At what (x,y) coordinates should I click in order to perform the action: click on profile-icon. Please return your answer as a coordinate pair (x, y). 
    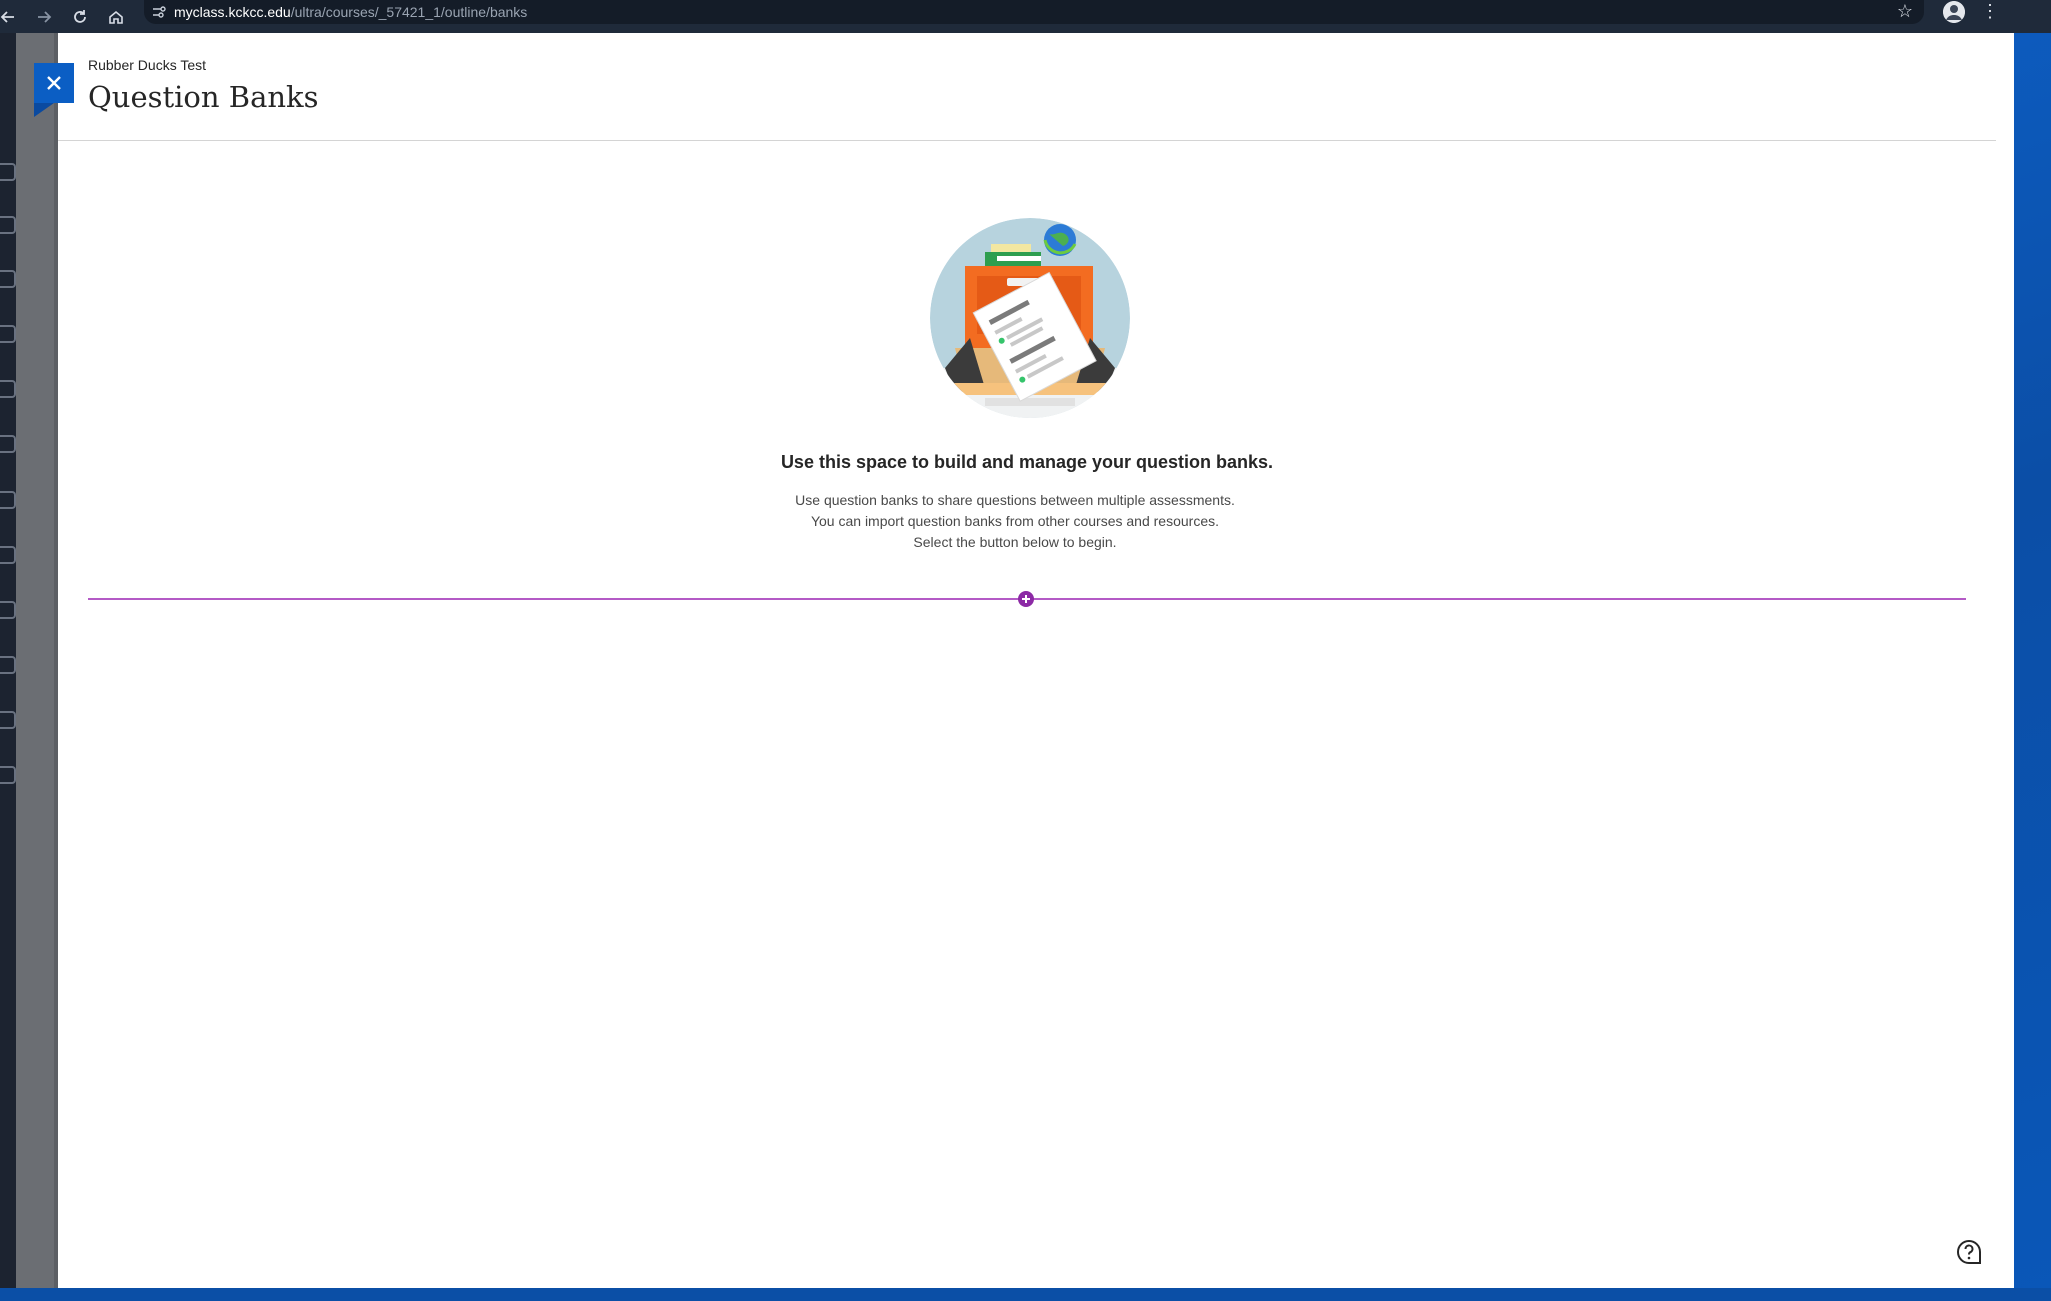
    Looking at the image, I should click on (1954, 12).